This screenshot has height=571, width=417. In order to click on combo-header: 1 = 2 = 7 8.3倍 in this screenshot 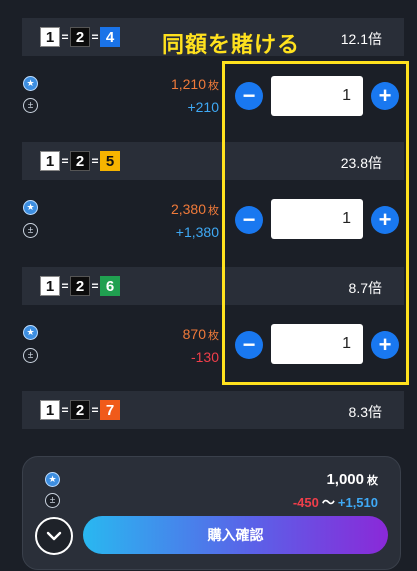, I will do `click(213, 410)`.